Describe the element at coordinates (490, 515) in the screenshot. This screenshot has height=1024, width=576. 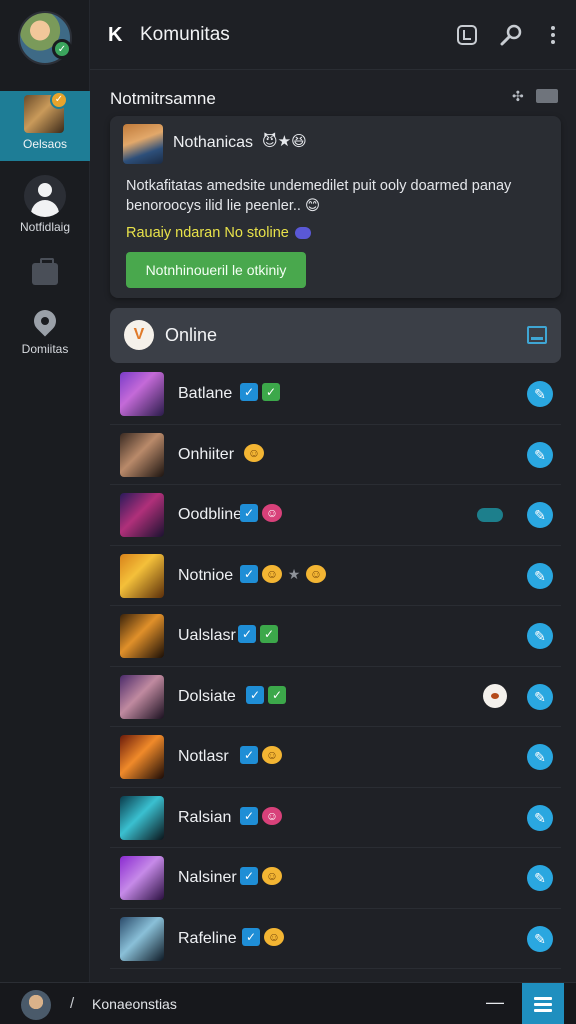
I see `status-pill` at that location.